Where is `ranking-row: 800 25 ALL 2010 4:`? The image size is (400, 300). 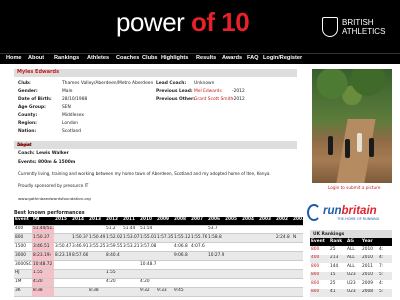 ranking-row: 800 25 ALL 2010 4: is located at coordinates (351, 250).